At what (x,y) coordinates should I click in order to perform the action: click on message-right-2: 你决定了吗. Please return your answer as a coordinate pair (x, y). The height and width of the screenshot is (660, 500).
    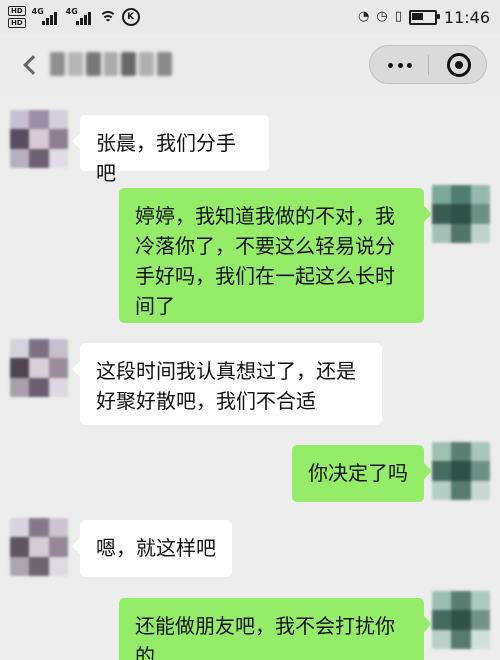
    Looking at the image, I should click on (362, 473).